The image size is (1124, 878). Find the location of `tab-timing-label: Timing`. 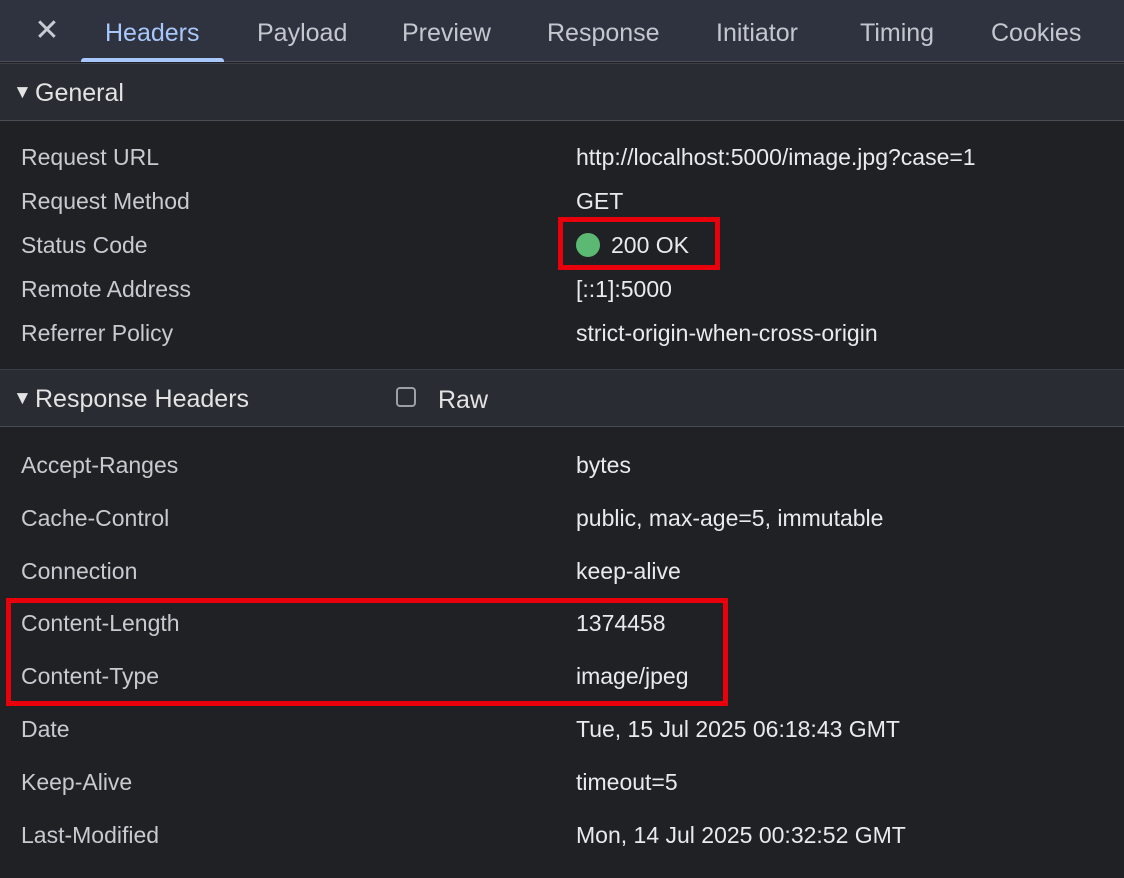

tab-timing-label: Timing is located at coordinates (897, 33).